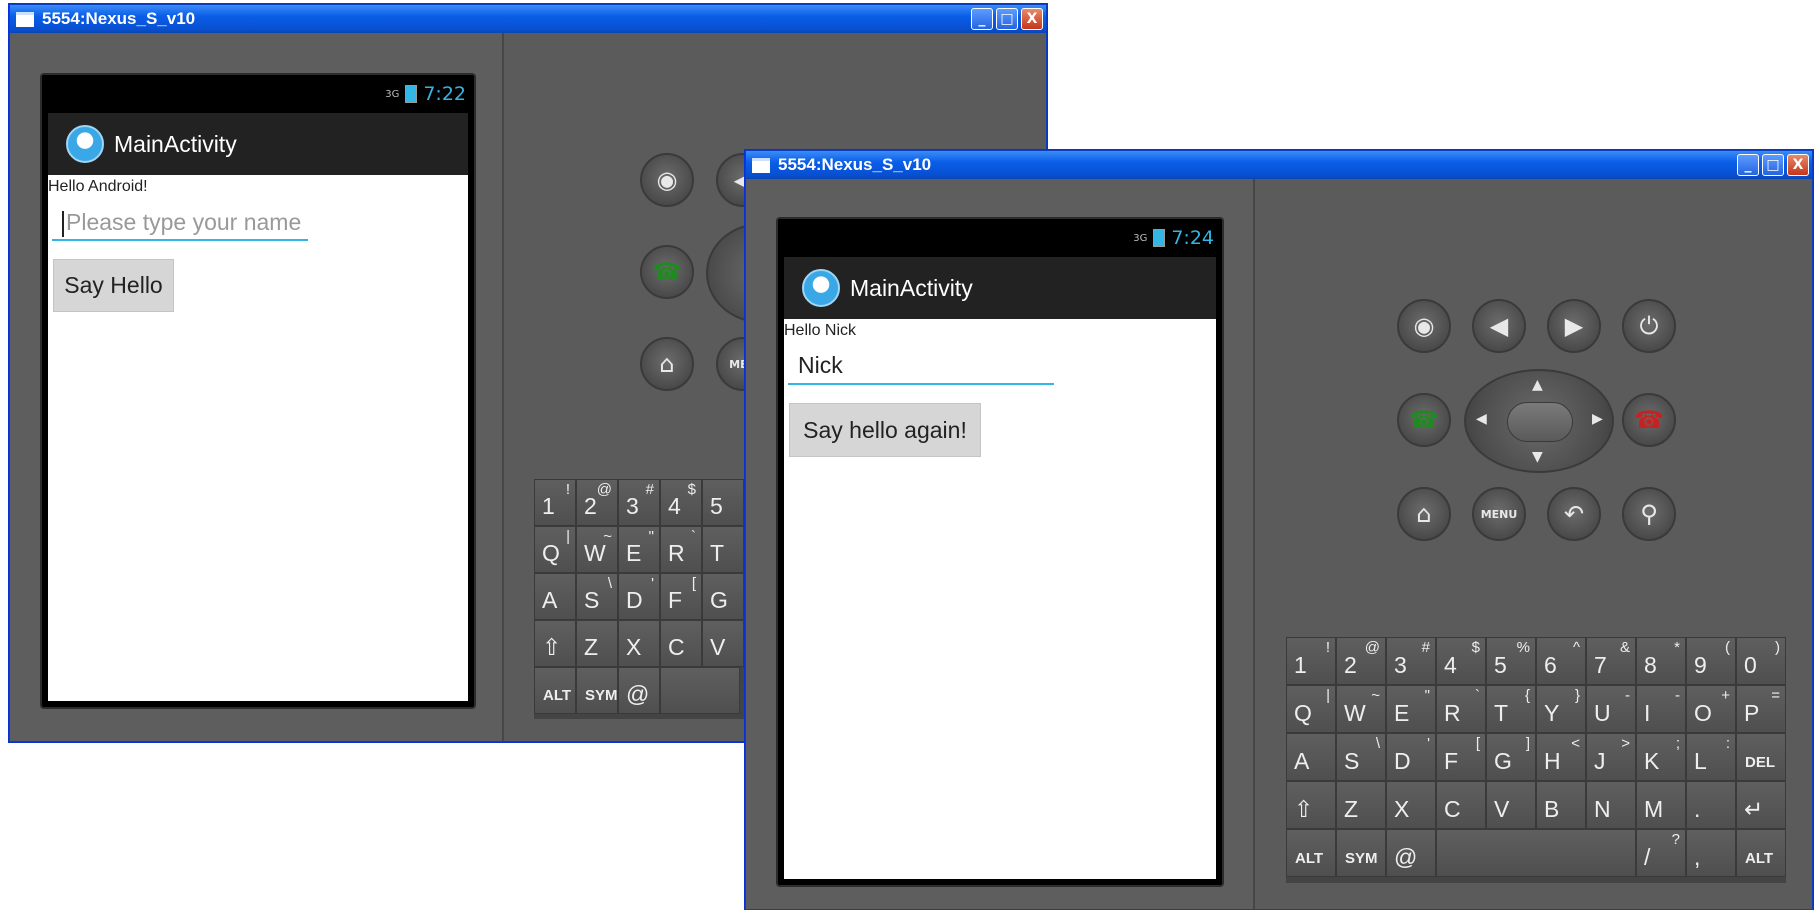  Describe the element at coordinates (1711, 661) in the screenshot. I see `key-9: 9(` at that location.